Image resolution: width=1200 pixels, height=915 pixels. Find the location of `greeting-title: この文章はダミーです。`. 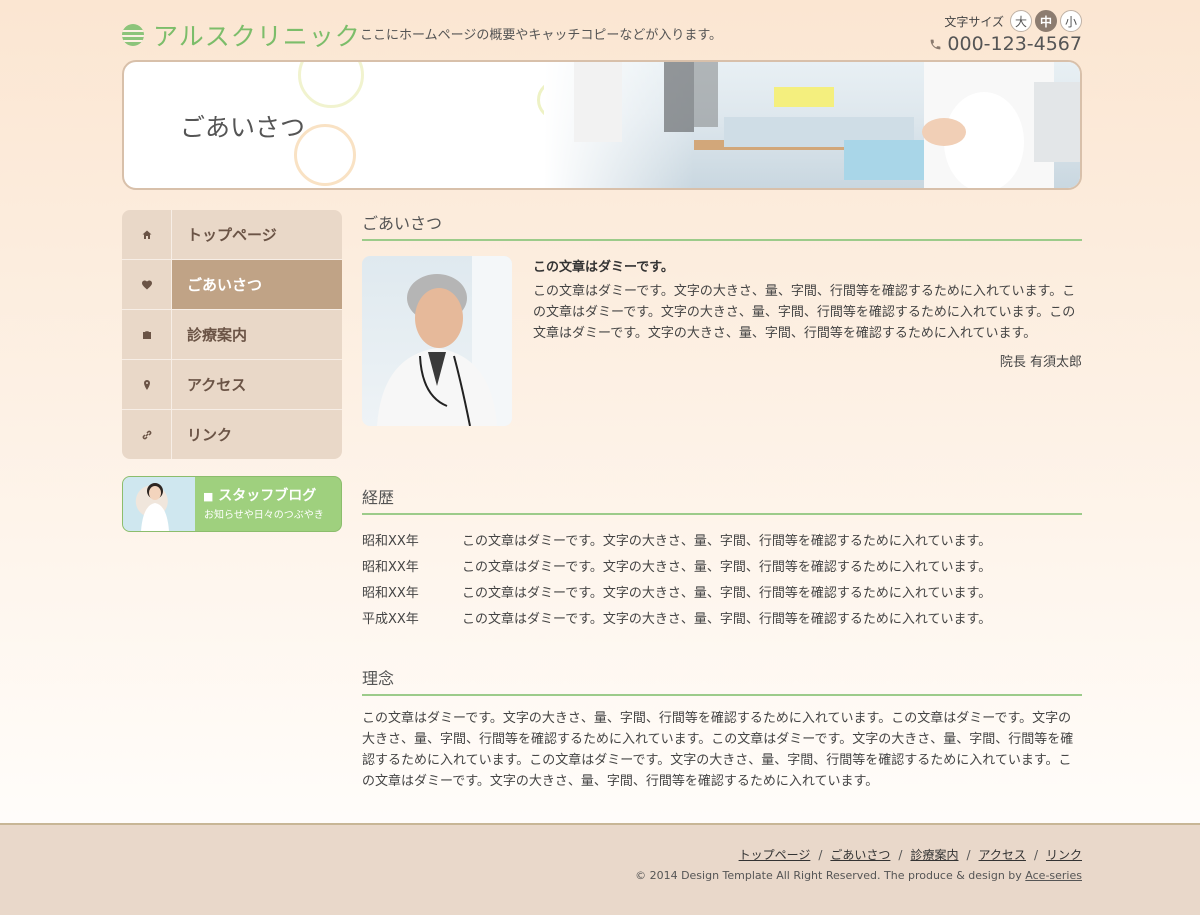

greeting-title: この文章はダミーです。 is located at coordinates (603, 267).